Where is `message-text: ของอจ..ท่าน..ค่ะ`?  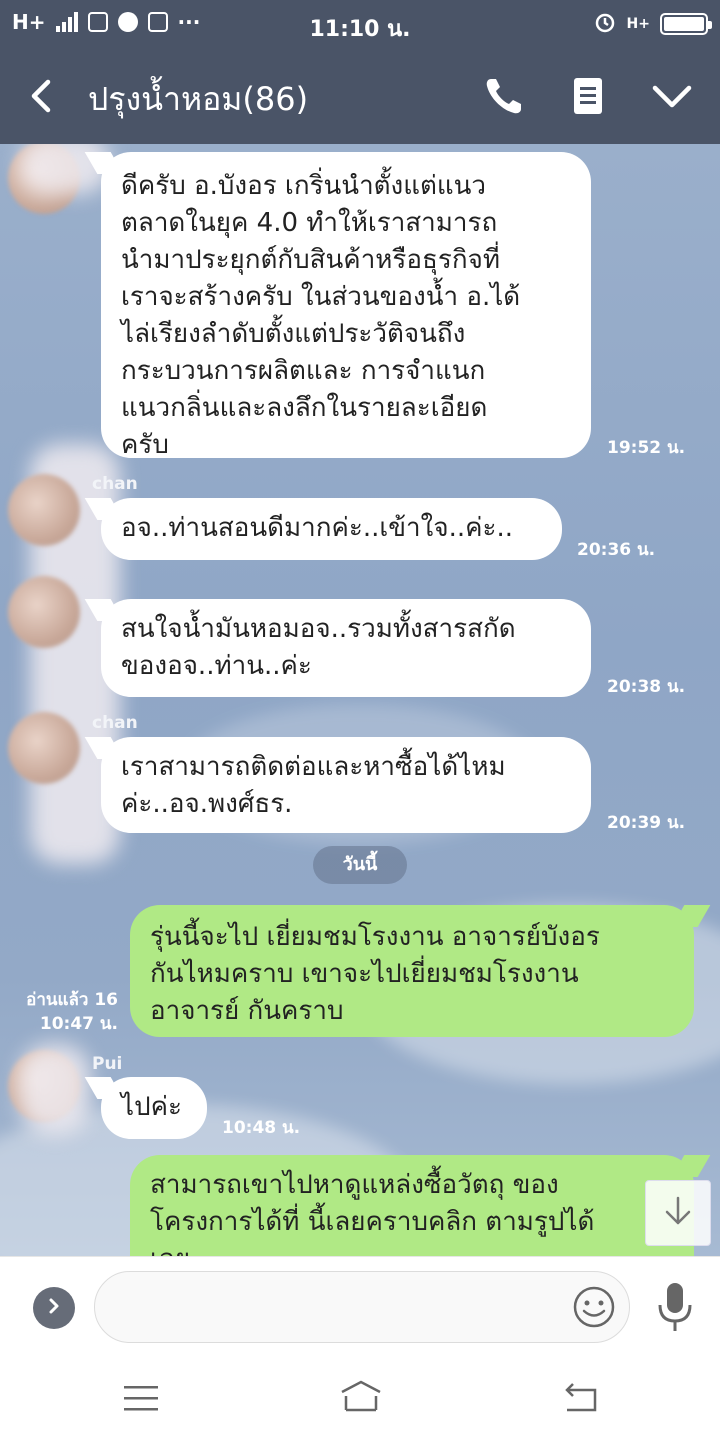
message-text: ของอจ..ท่าน..ค่ะ is located at coordinates (216, 666).